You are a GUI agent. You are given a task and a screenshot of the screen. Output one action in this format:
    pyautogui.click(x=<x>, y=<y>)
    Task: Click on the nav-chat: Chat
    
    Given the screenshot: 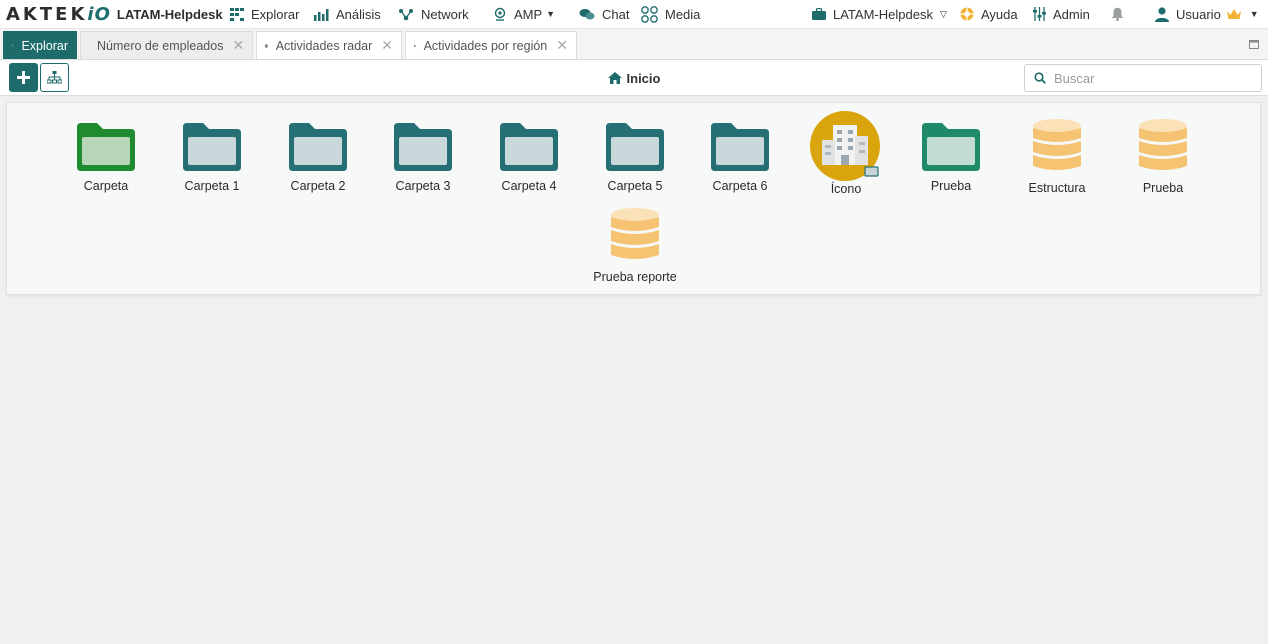 What is the action you would take?
    pyautogui.click(x=604, y=14)
    